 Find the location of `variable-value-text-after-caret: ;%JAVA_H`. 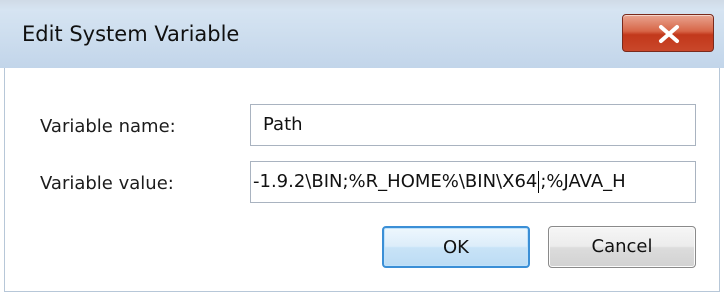

variable-value-text-after-caret: ;%JAVA_H is located at coordinates (583, 181).